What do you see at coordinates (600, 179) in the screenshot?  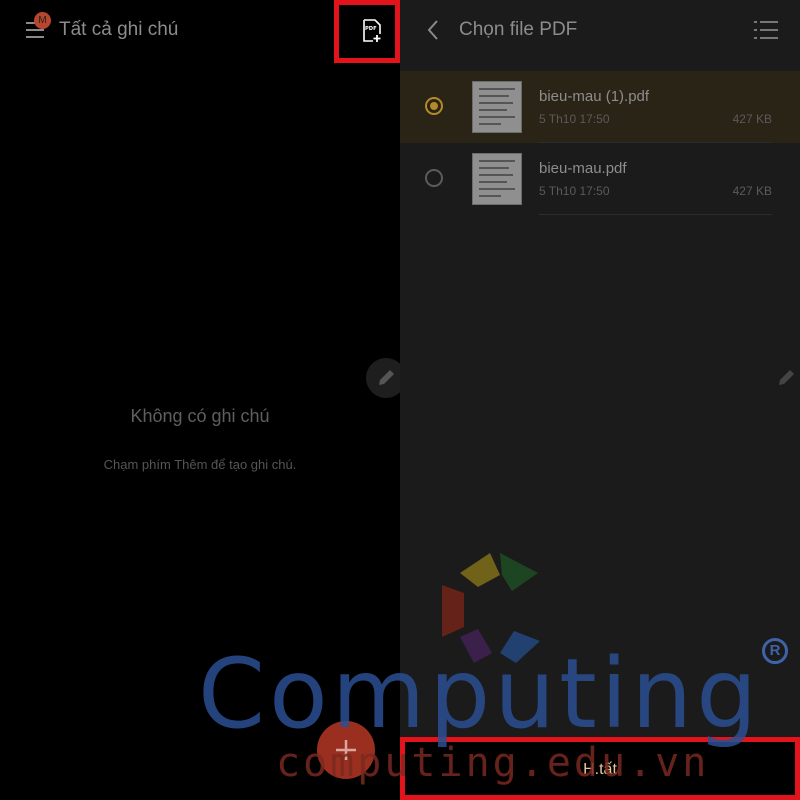 I see `file-row: bieu-mau.pdf 5 Th10 17:50 427 KB` at bounding box center [600, 179].